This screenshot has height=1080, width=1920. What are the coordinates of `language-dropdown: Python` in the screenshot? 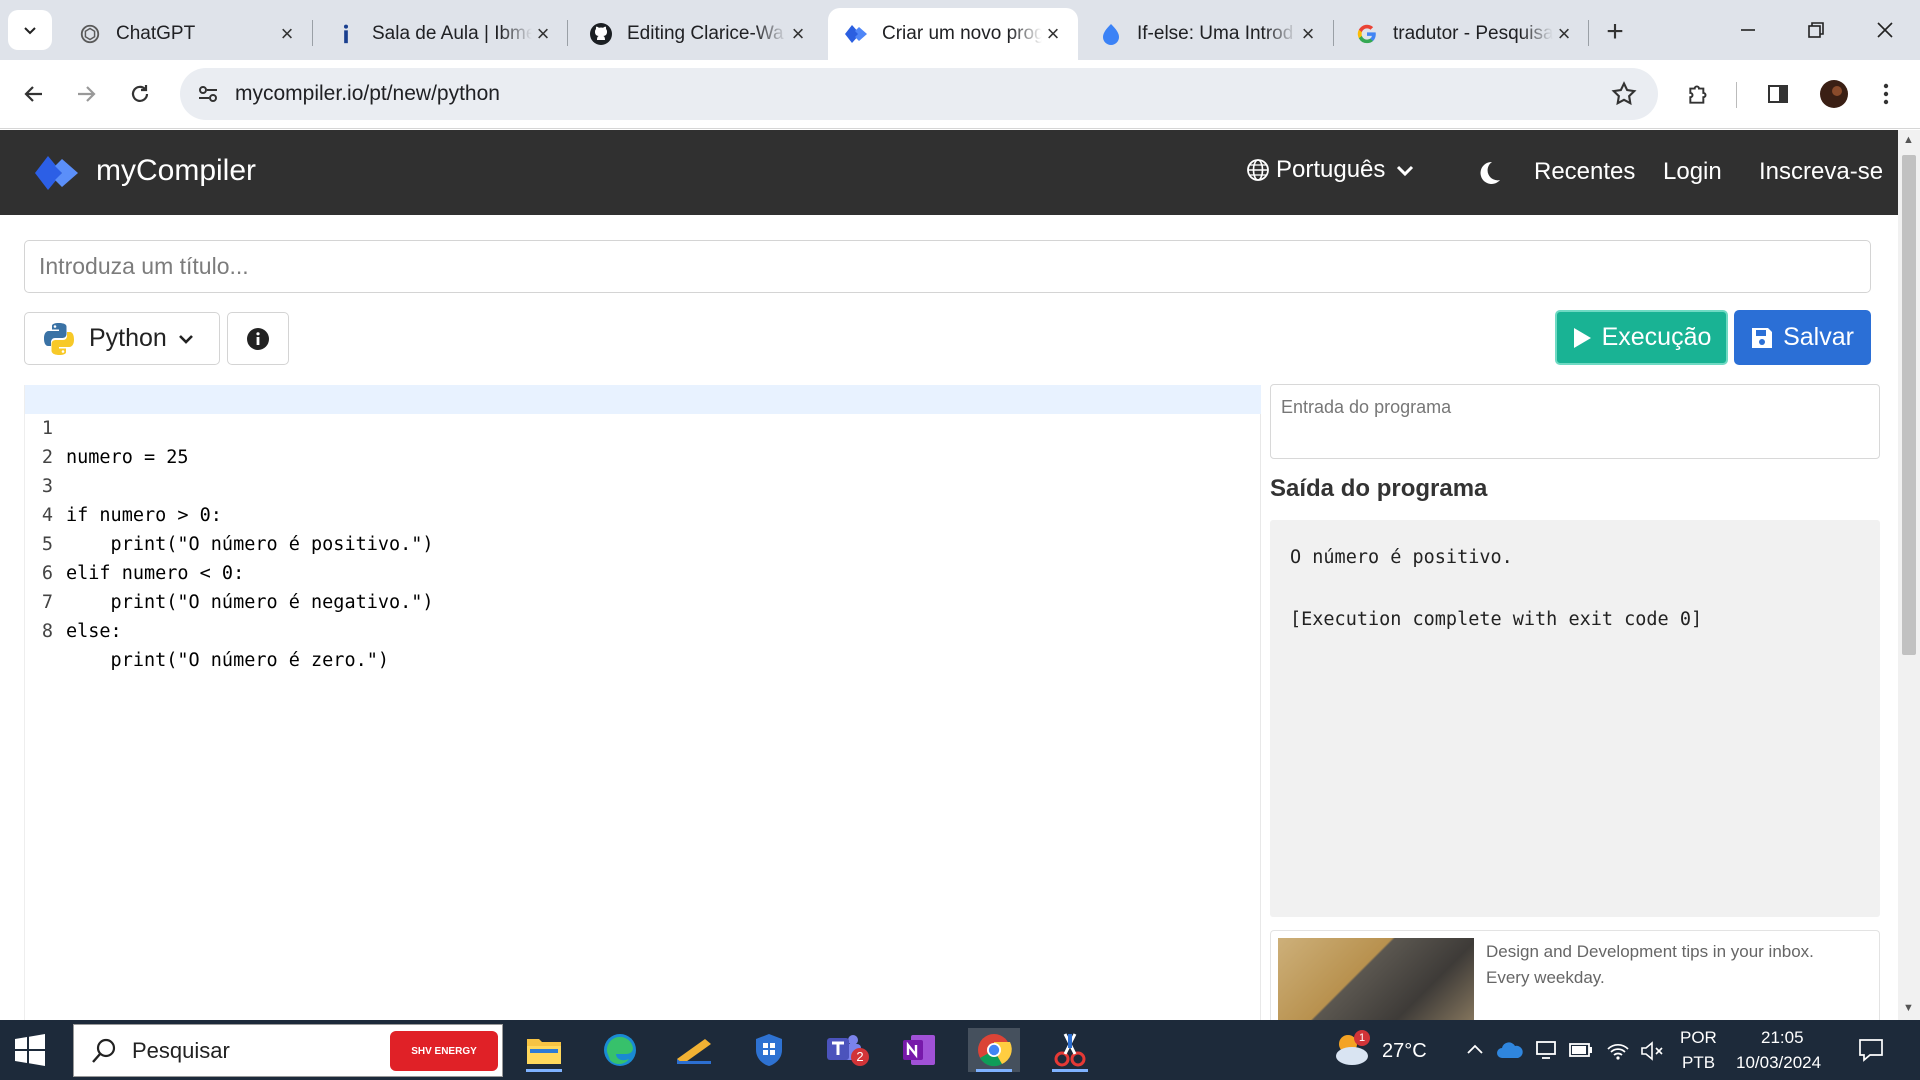 It's located at (122, 338).